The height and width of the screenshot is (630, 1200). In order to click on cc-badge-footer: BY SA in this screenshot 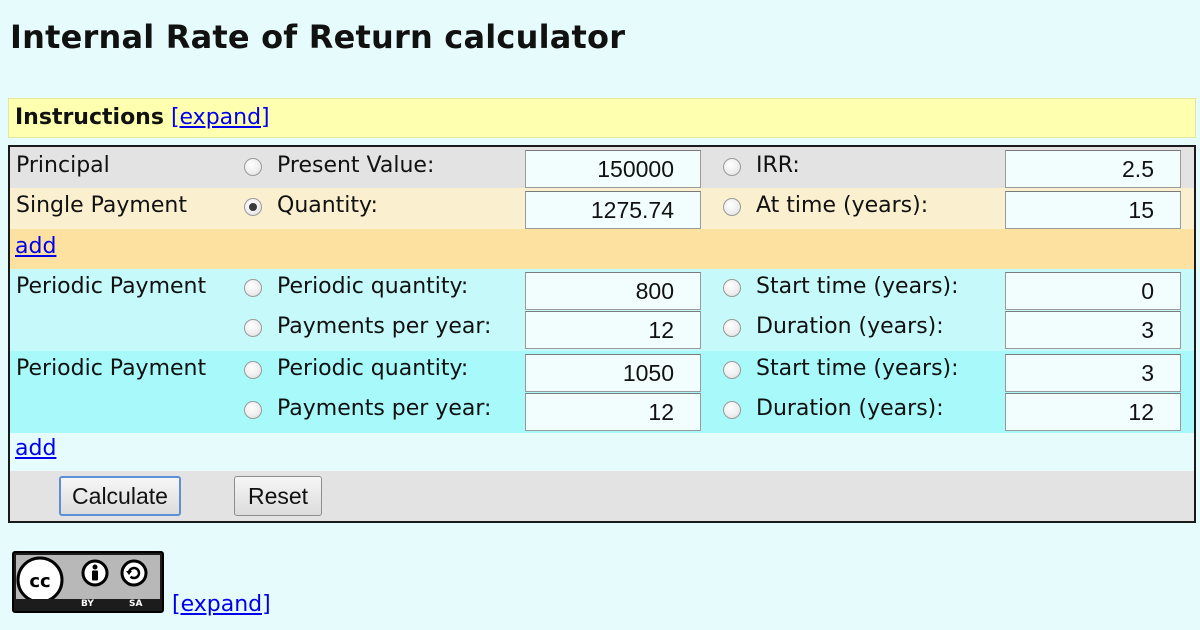, I will do `click(88, 604)`.